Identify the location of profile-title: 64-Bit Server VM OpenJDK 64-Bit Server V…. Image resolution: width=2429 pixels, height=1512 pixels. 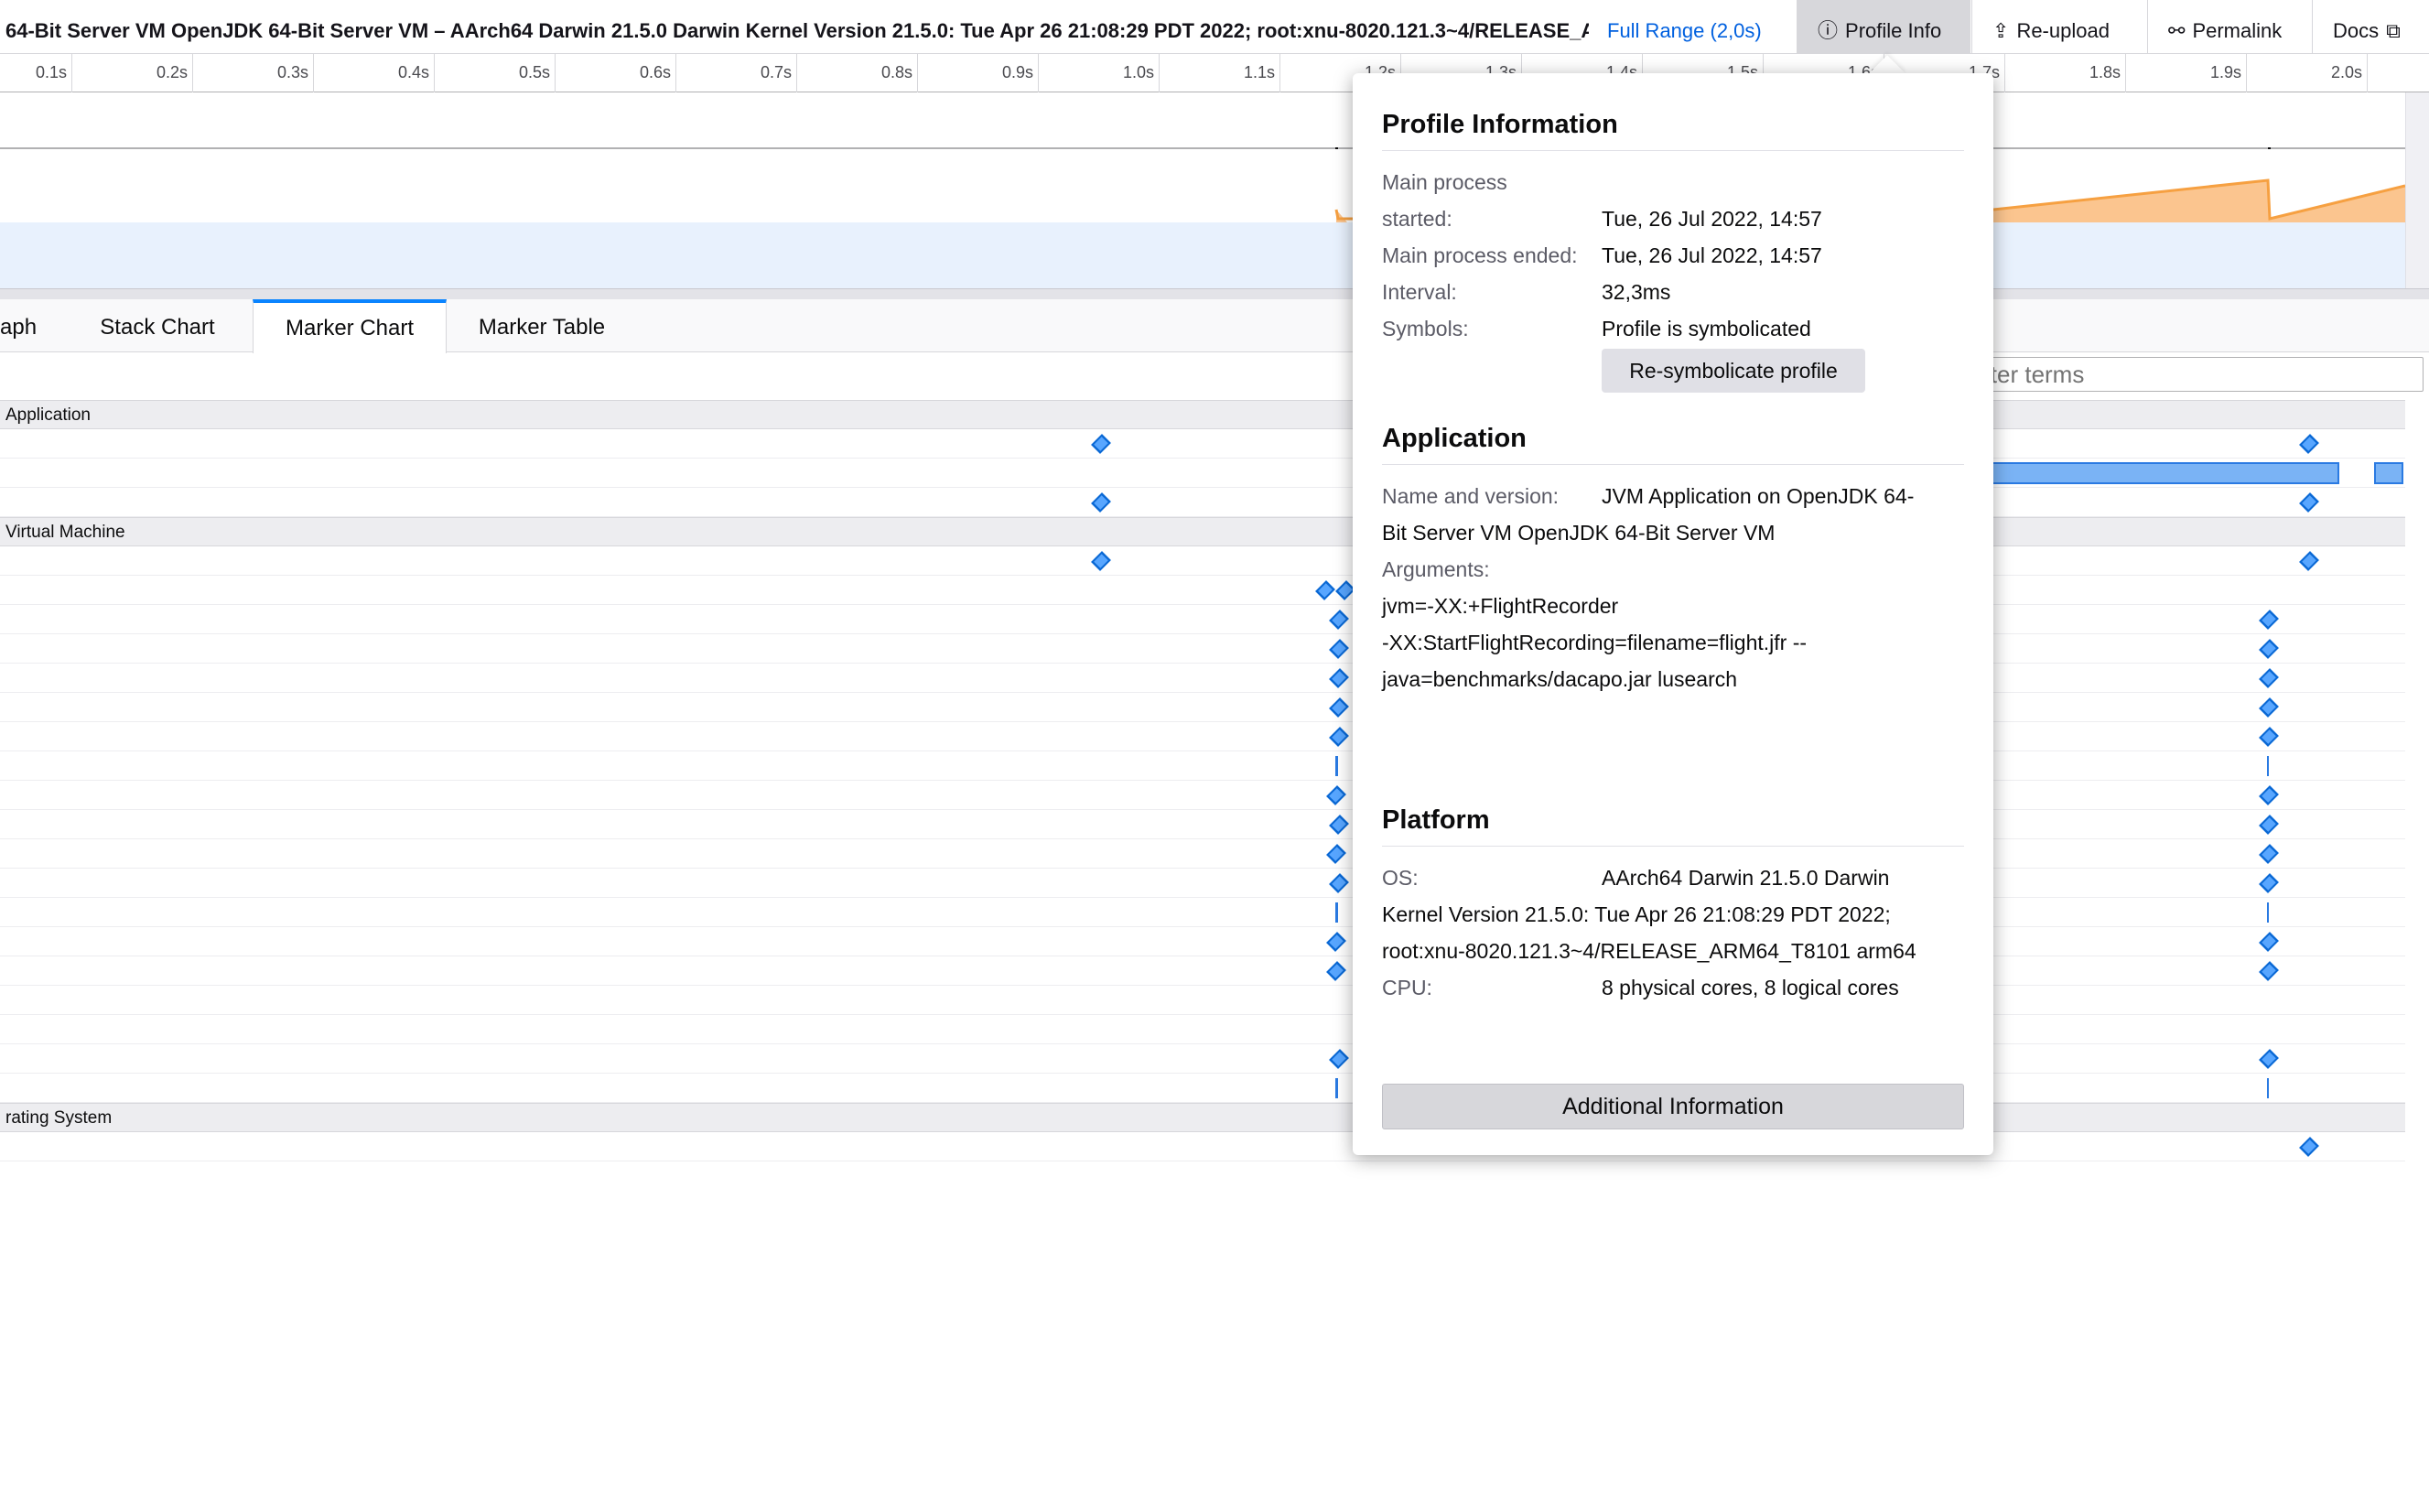
(797, 31).